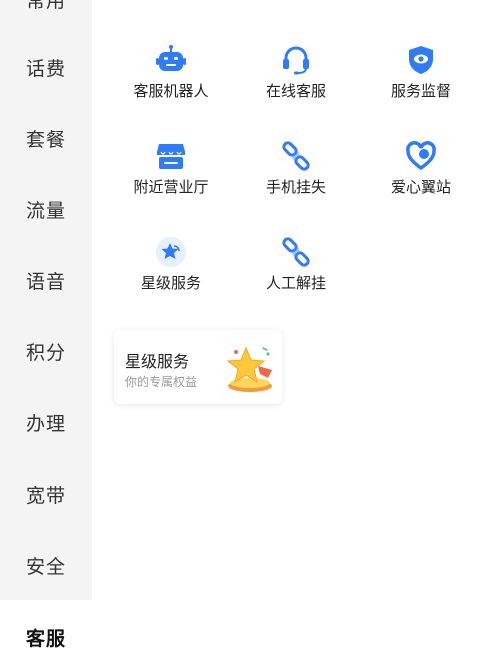  Describe the element at coordinates (296, 60) in the screenshot. I see `headset-icon` at that location.